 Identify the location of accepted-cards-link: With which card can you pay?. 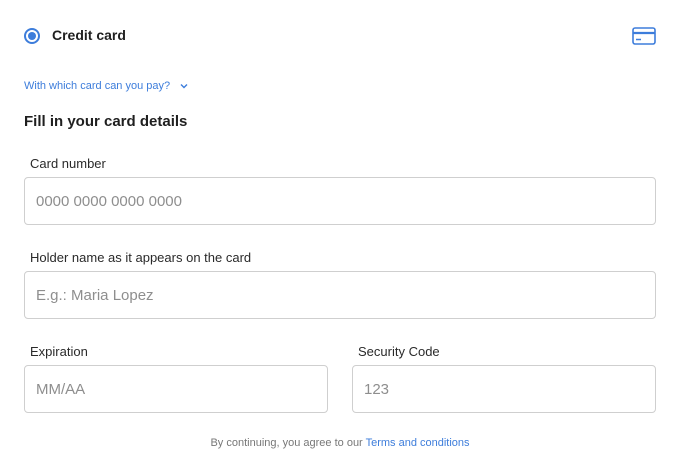
(106, 86).